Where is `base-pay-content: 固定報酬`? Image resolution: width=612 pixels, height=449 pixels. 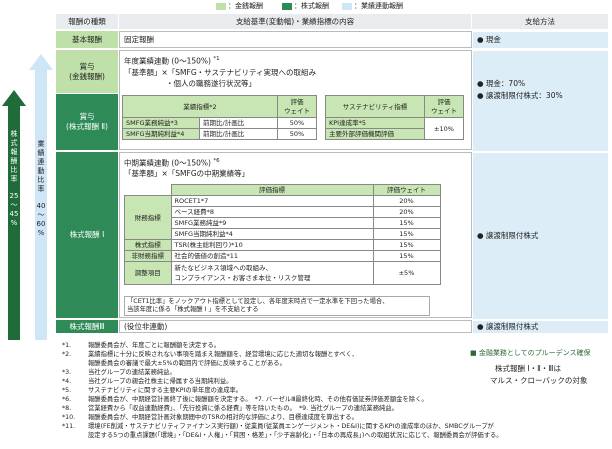 base-pay-content: 固定報酬 is located at coordinates (295, 39).